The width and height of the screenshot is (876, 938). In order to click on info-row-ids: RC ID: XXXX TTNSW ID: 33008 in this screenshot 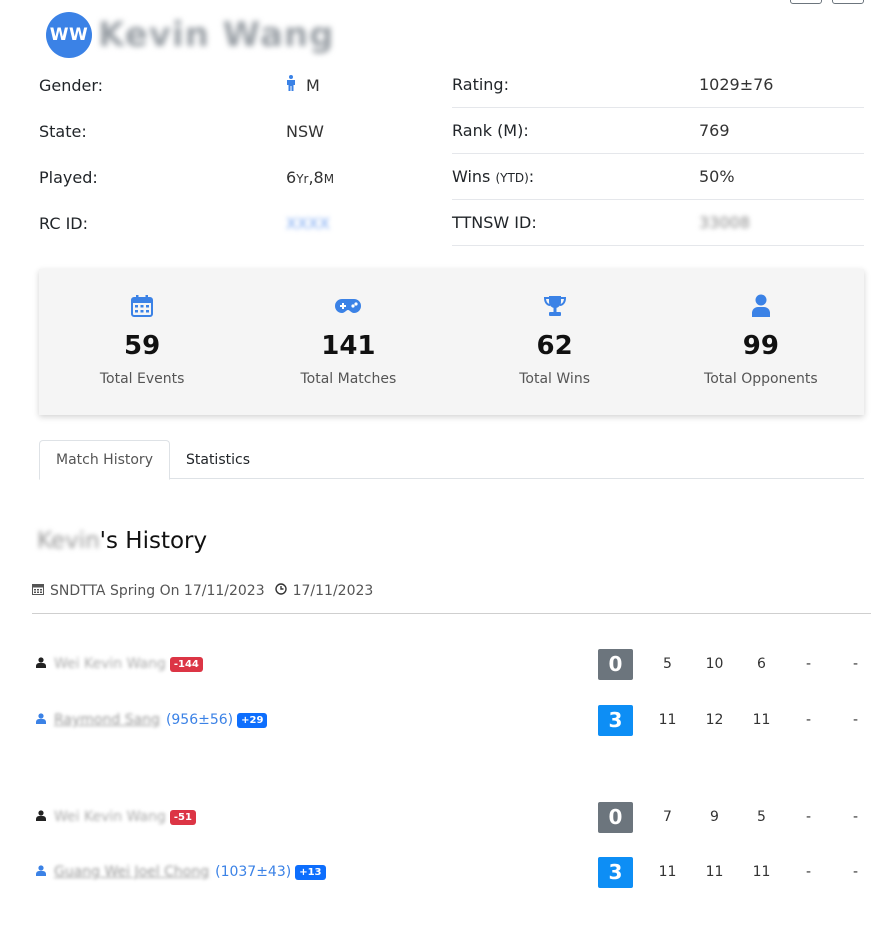, I will do `click(451, 223)`.